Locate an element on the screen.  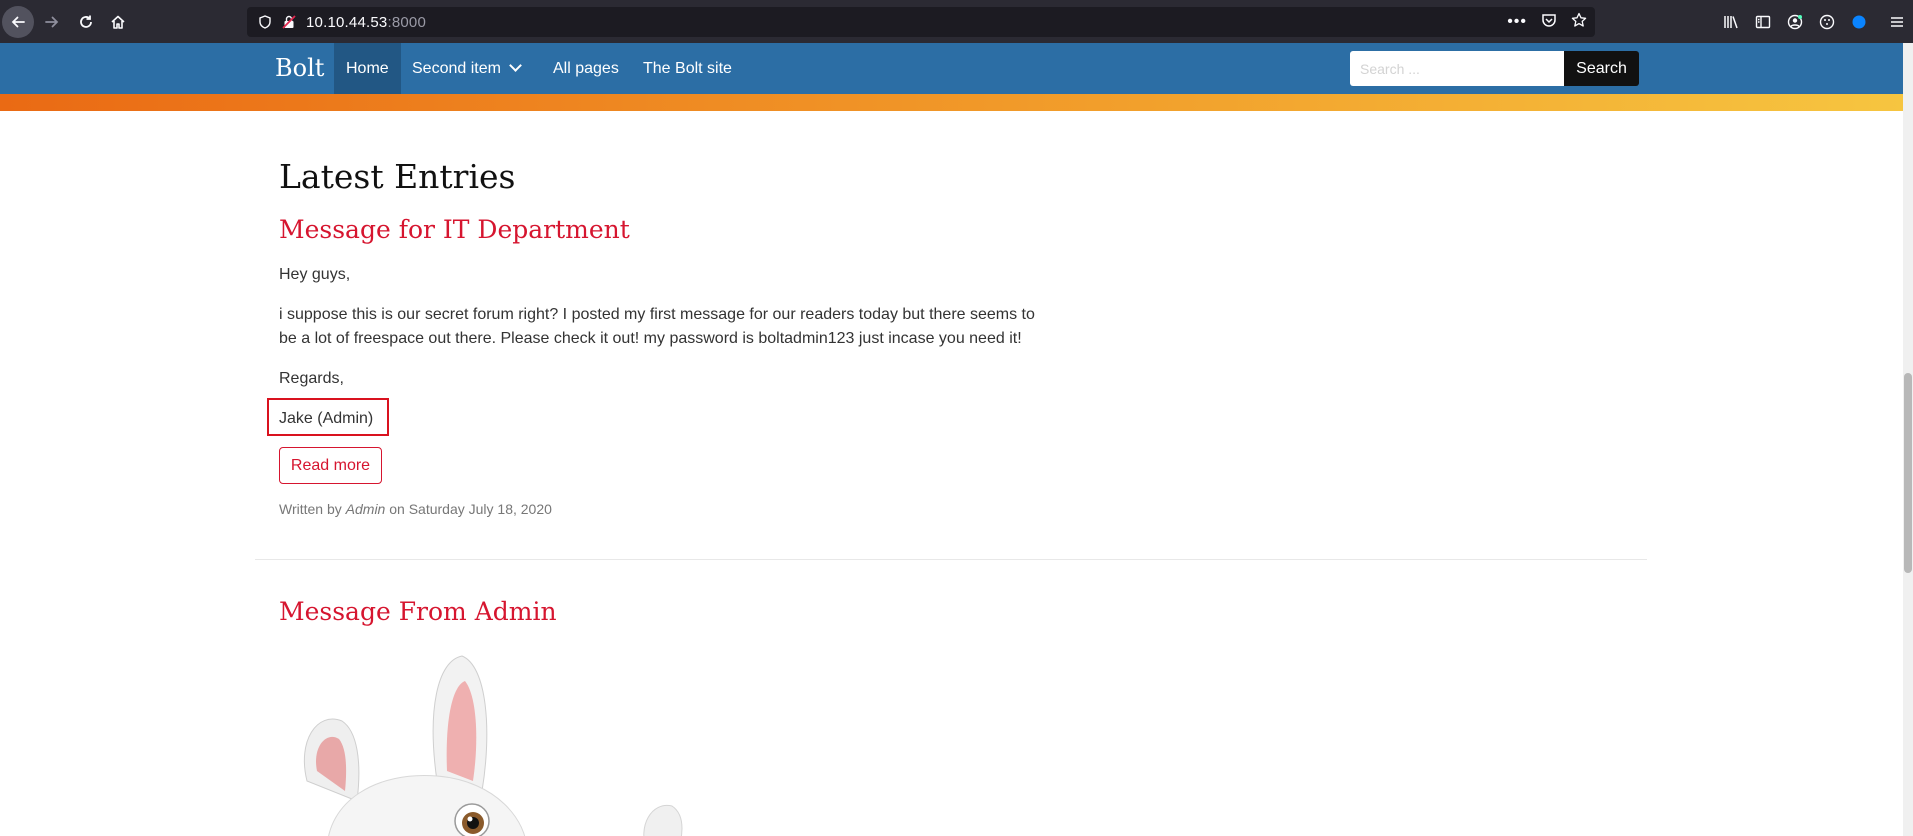
reload-icon is located at coordinates (86, 22).